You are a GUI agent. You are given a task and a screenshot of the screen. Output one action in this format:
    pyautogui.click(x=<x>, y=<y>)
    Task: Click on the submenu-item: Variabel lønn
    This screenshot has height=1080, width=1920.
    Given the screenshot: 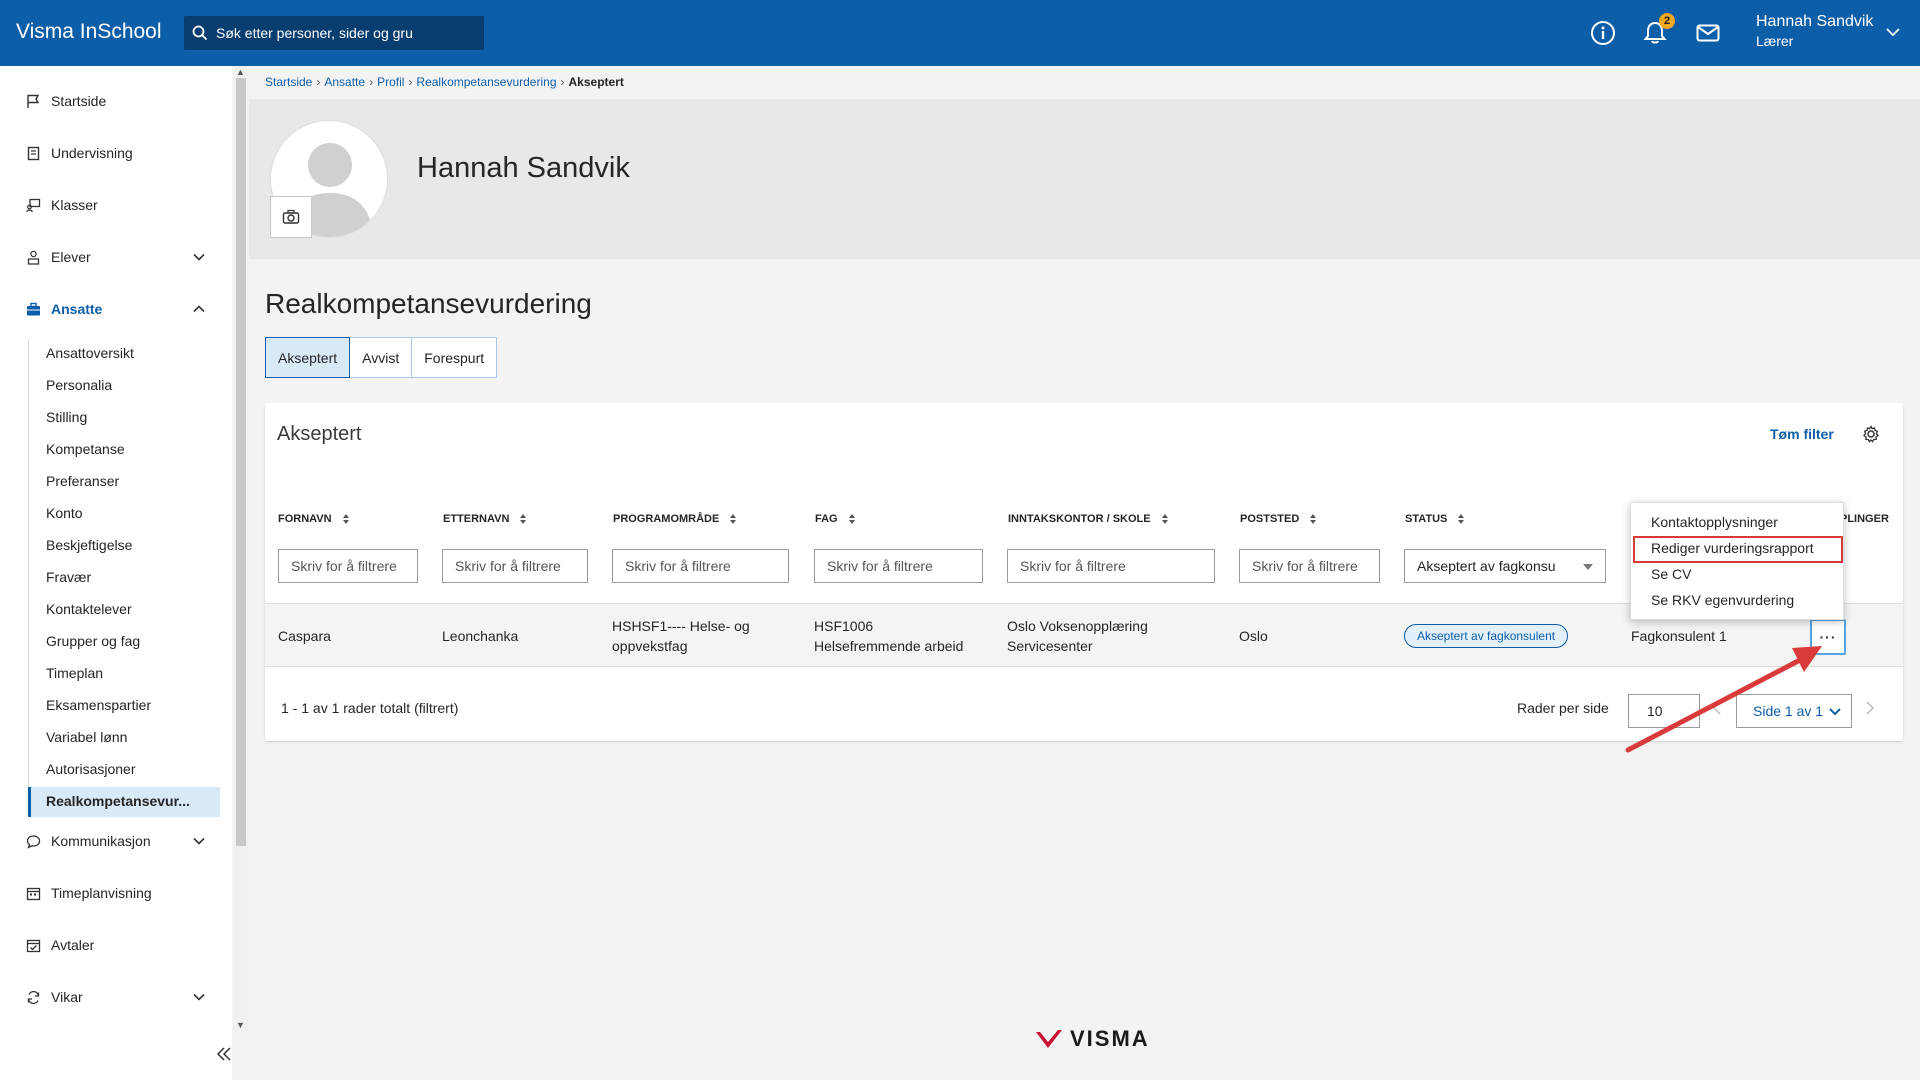 What is the action you would take?
    pyautogui.click(x=86, y=737)
    